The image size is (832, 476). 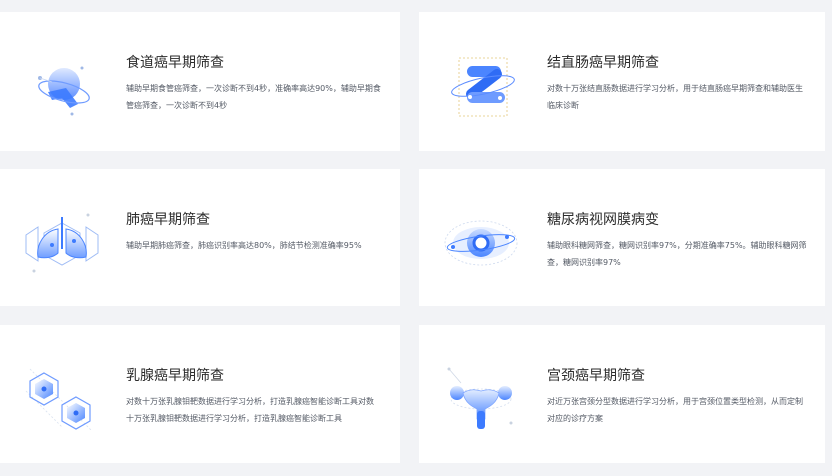 I want to click on card-title: 宫颈癌早期筛查, so click(x=596, y=376).